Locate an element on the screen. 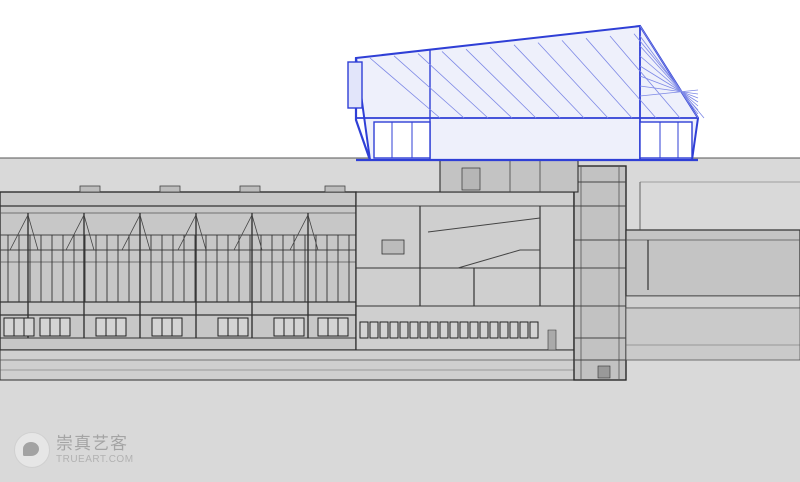 Image resolution: width=800 pixels, height=482 pixels. vertical-core is located at coordinates (600, 273).